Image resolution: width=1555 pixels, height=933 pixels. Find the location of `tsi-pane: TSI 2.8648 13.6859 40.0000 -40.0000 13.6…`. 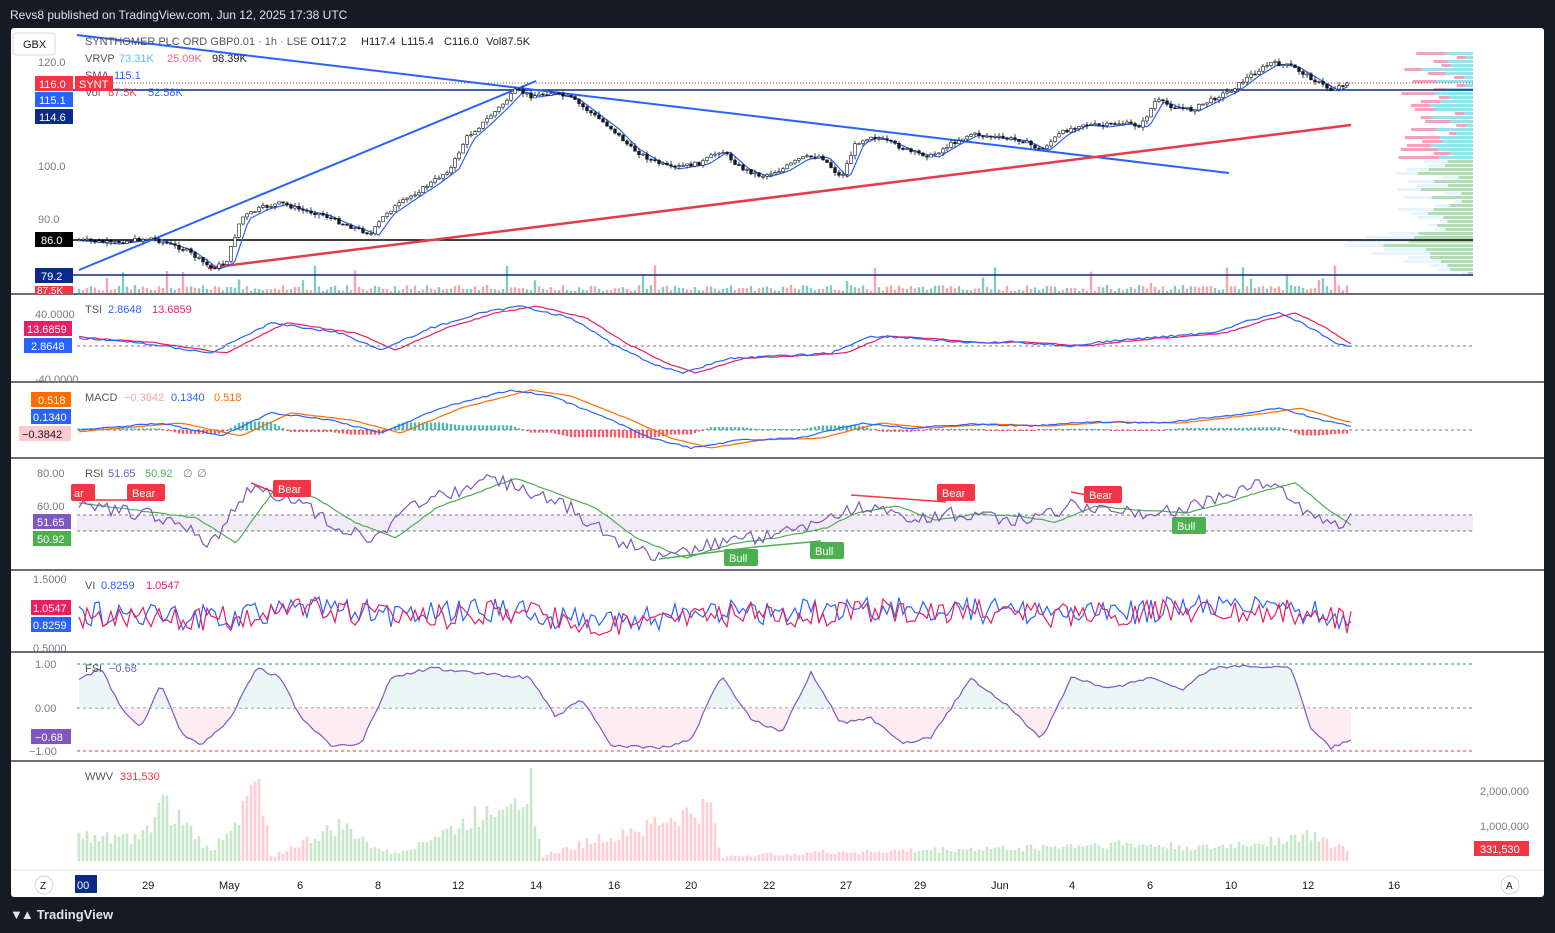

tsi-pane: TSI 2.8648 13.6859 40.0000 -40.0000 13.6… is located at coordinates (748, 345).